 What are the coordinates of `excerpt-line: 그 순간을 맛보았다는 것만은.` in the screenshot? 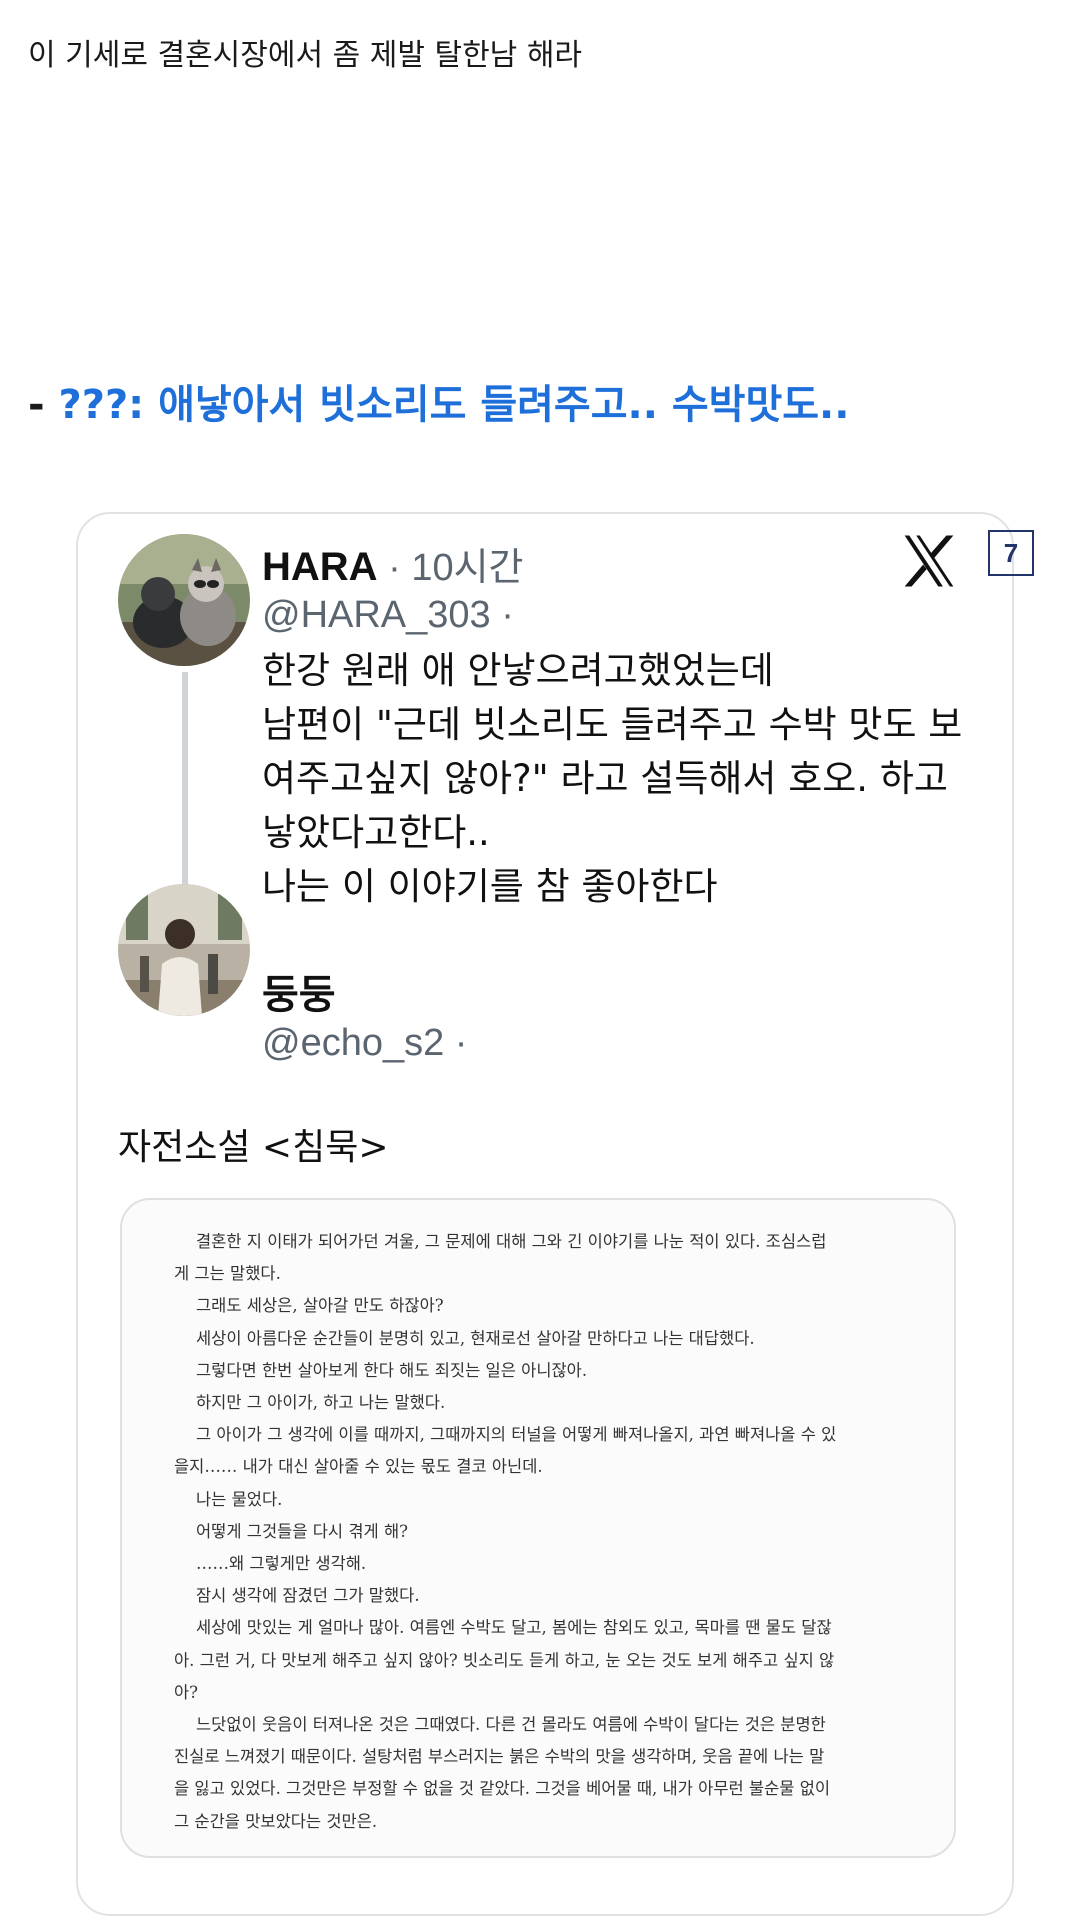 It's located at (276, 1821).